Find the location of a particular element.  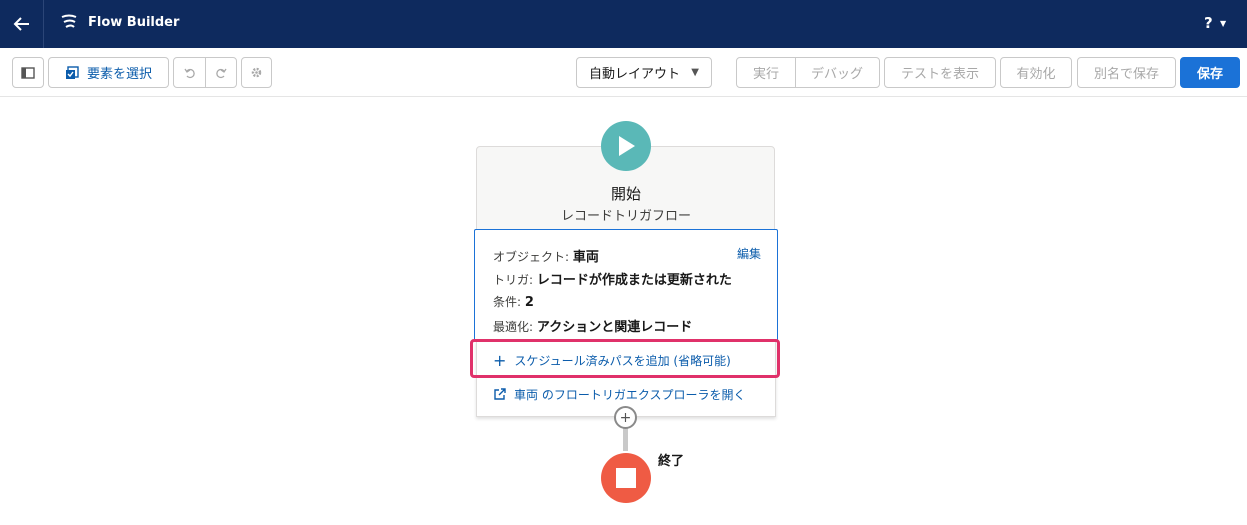

detail-row-conditions: 条件: 2 is located at coordinates (513, 301).